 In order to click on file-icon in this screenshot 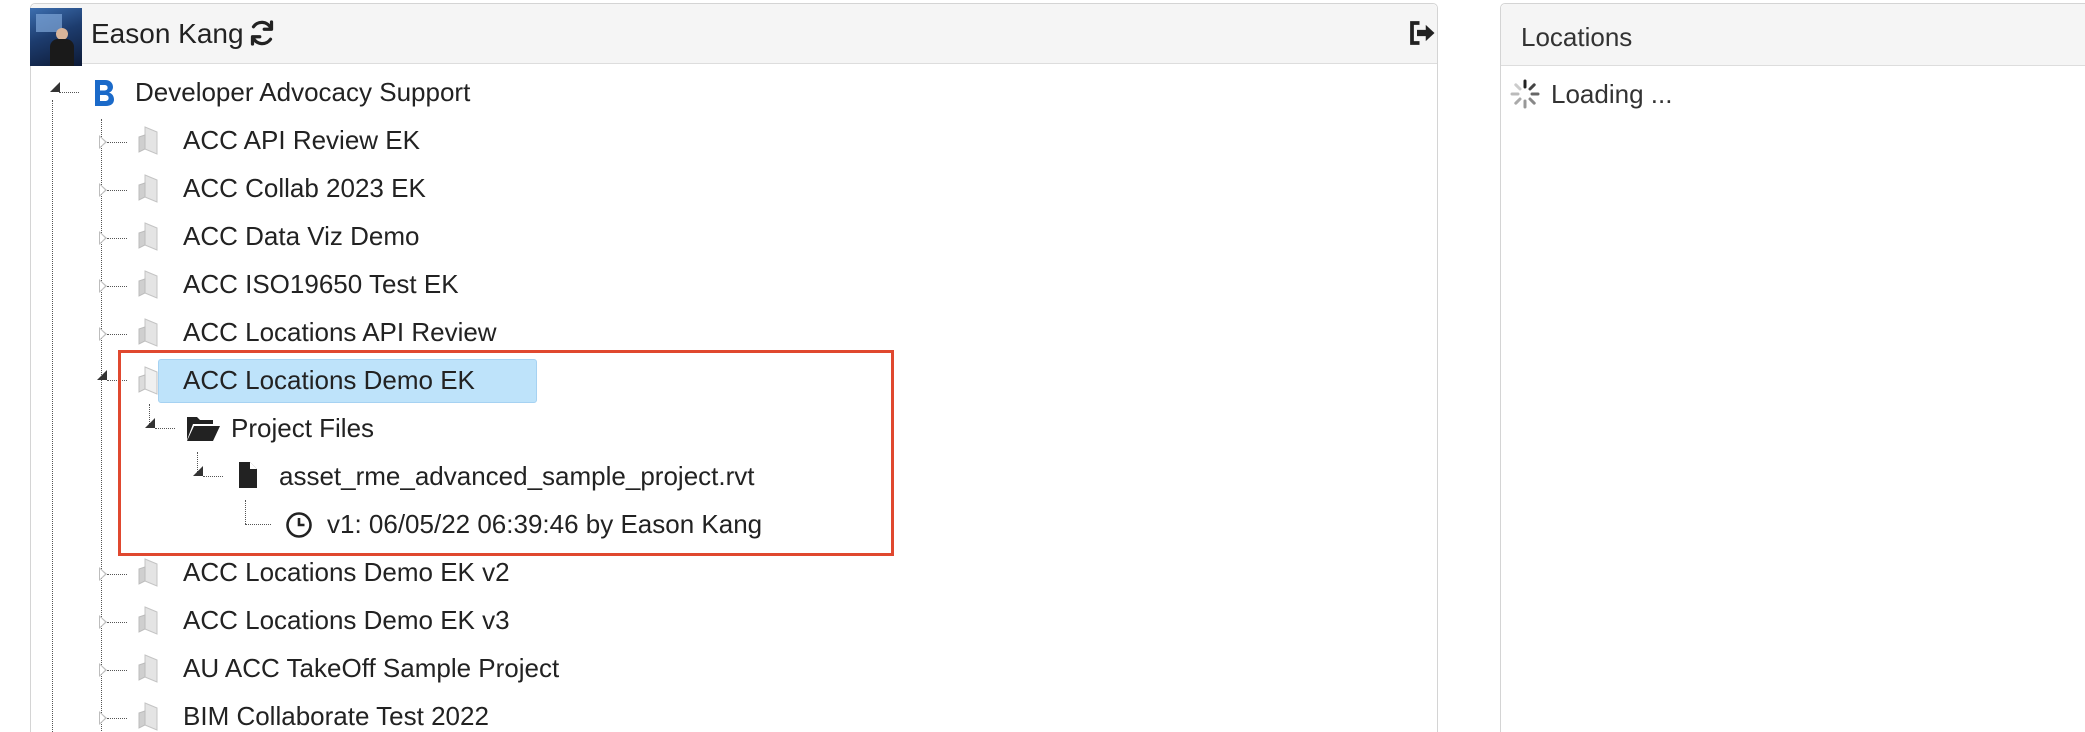, I will do `click(248, 475)`.